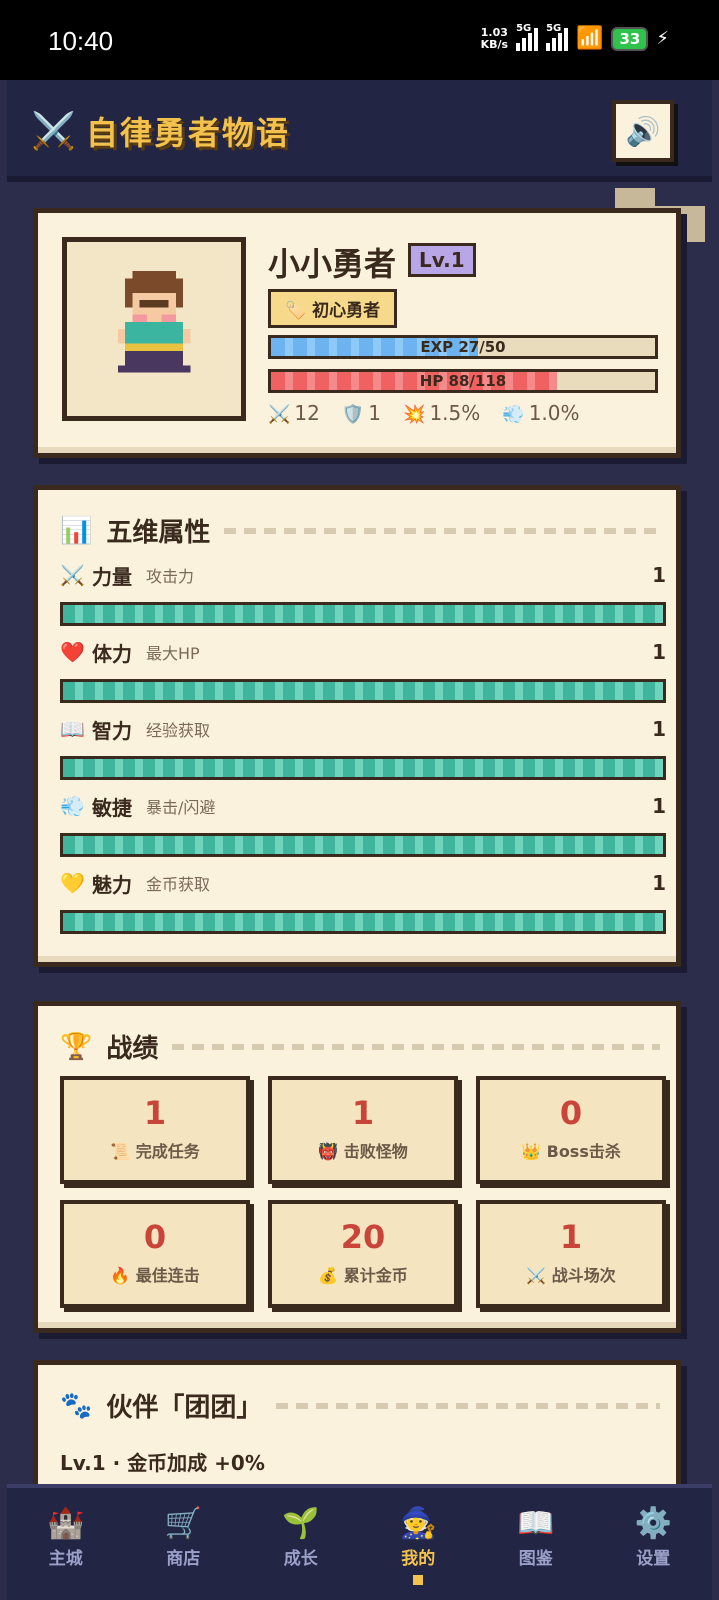 The image size is (719, 1600). What do you see at coordinates (53, 131) in the screenshot?
I see `crossed-swords-icon: ⚔️` at bounding box center [53, 131].